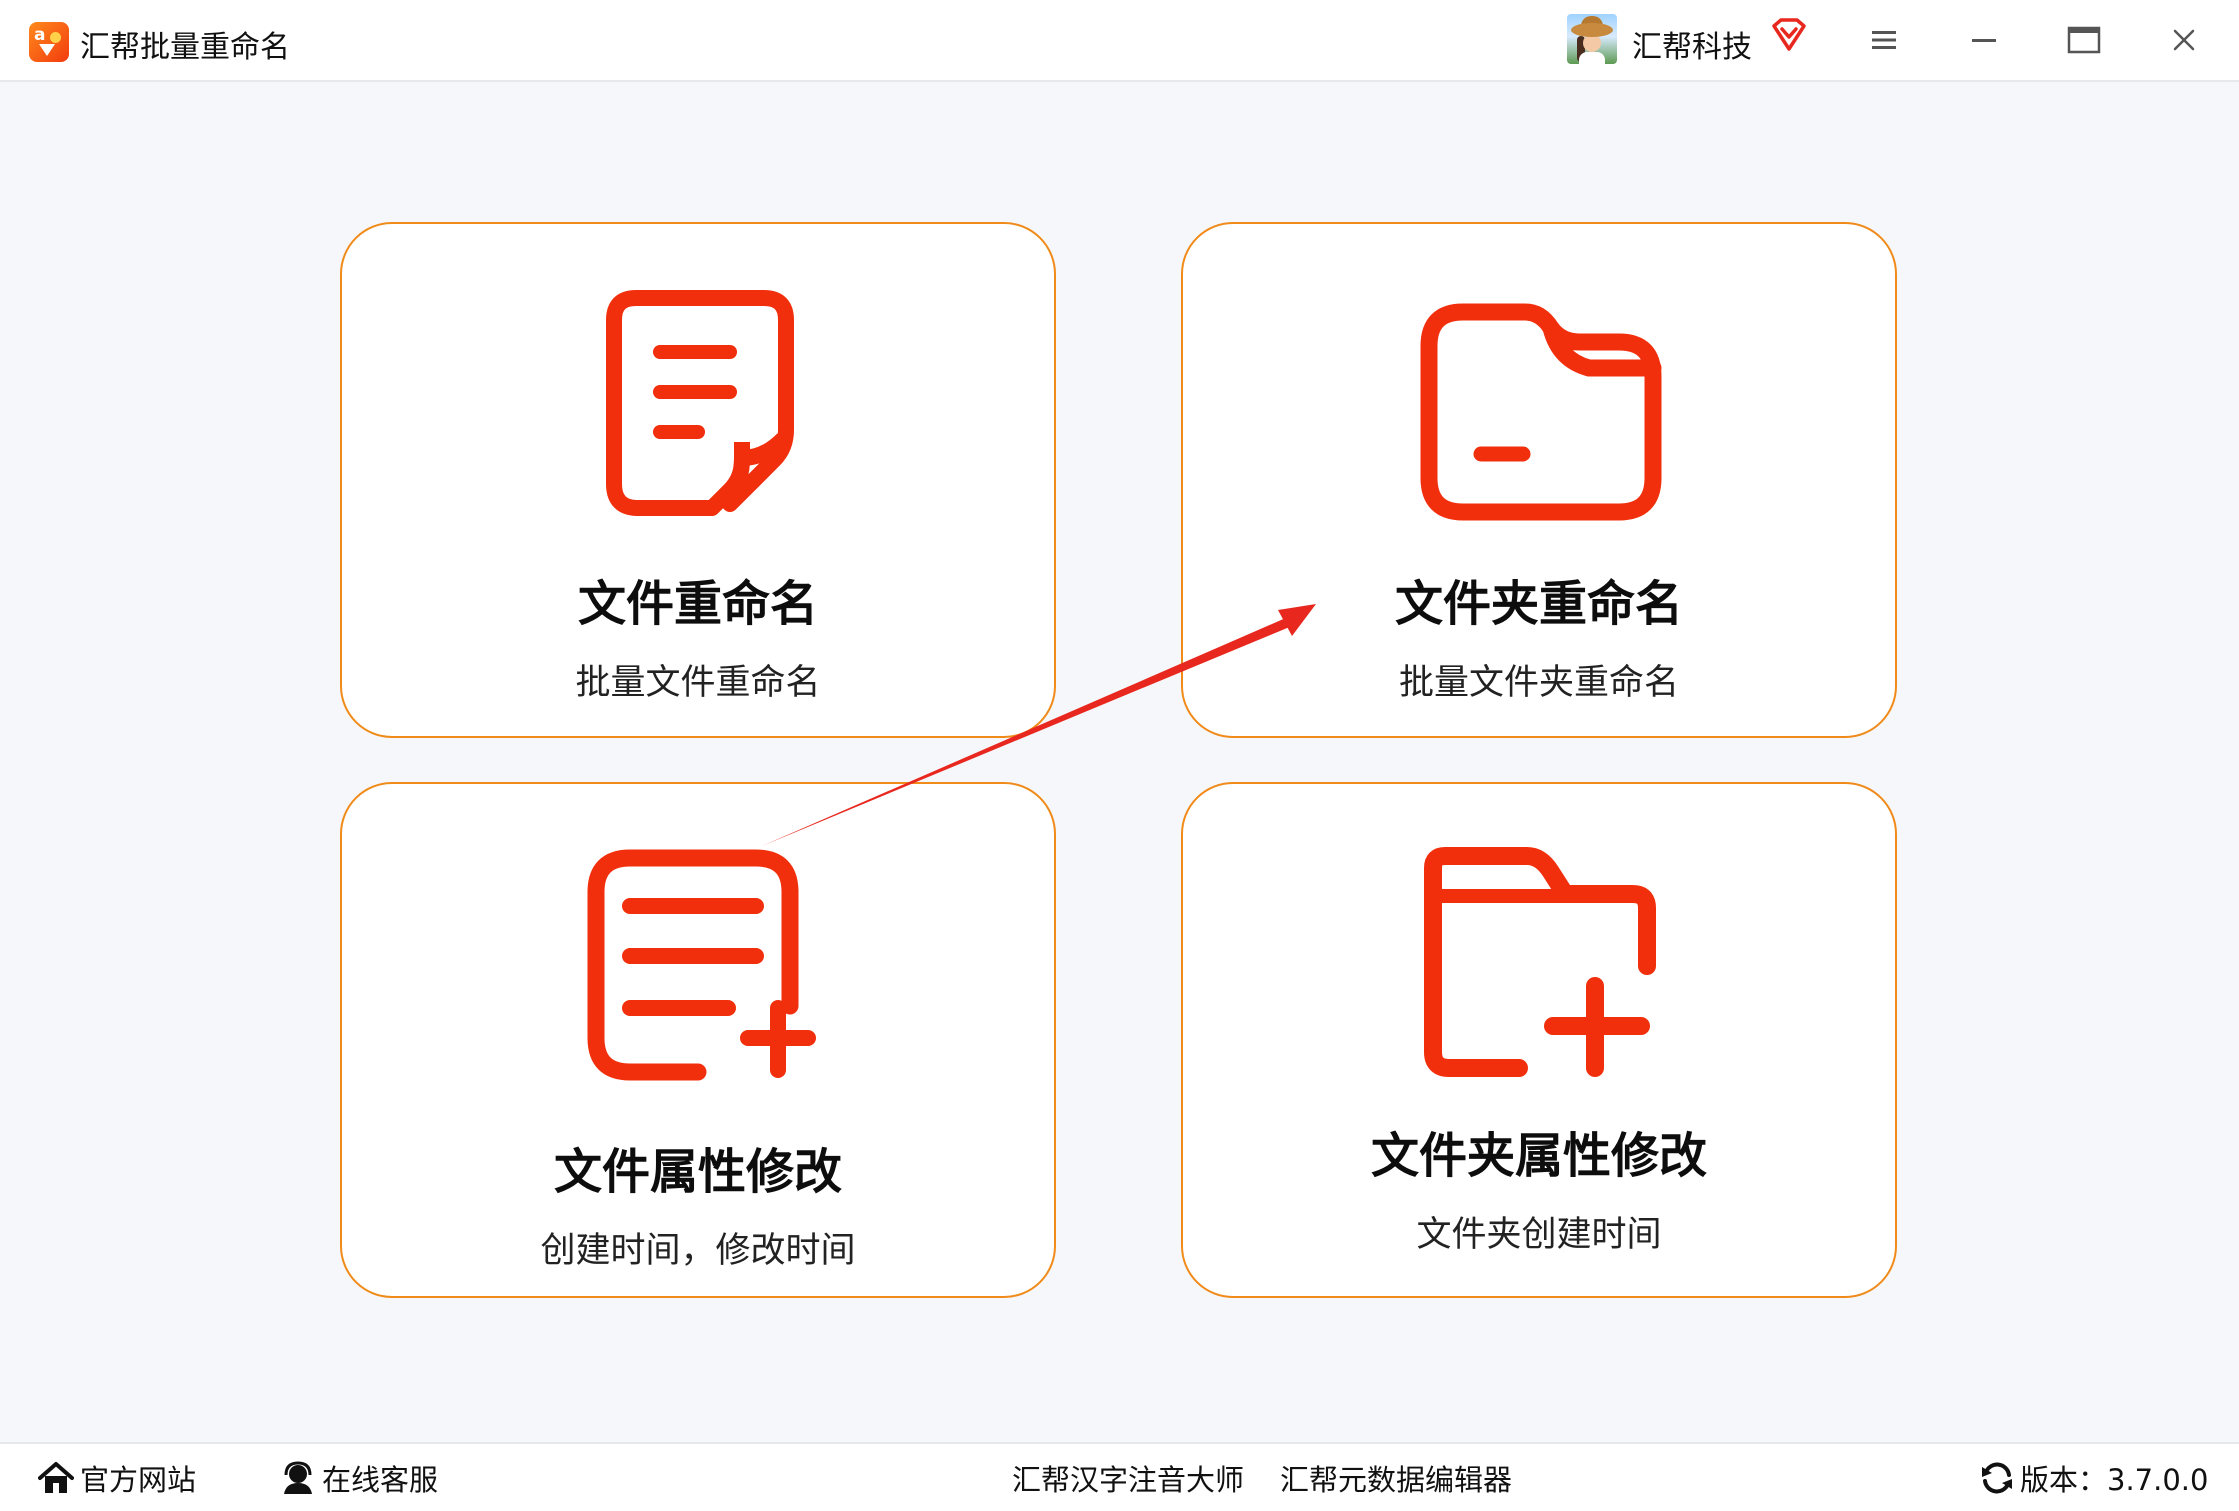 The height and width of the screenshot is (1511, 2239). Describe the element at coordinates (700, 403) in the screenshot. I see `file-document-icon` at that location.